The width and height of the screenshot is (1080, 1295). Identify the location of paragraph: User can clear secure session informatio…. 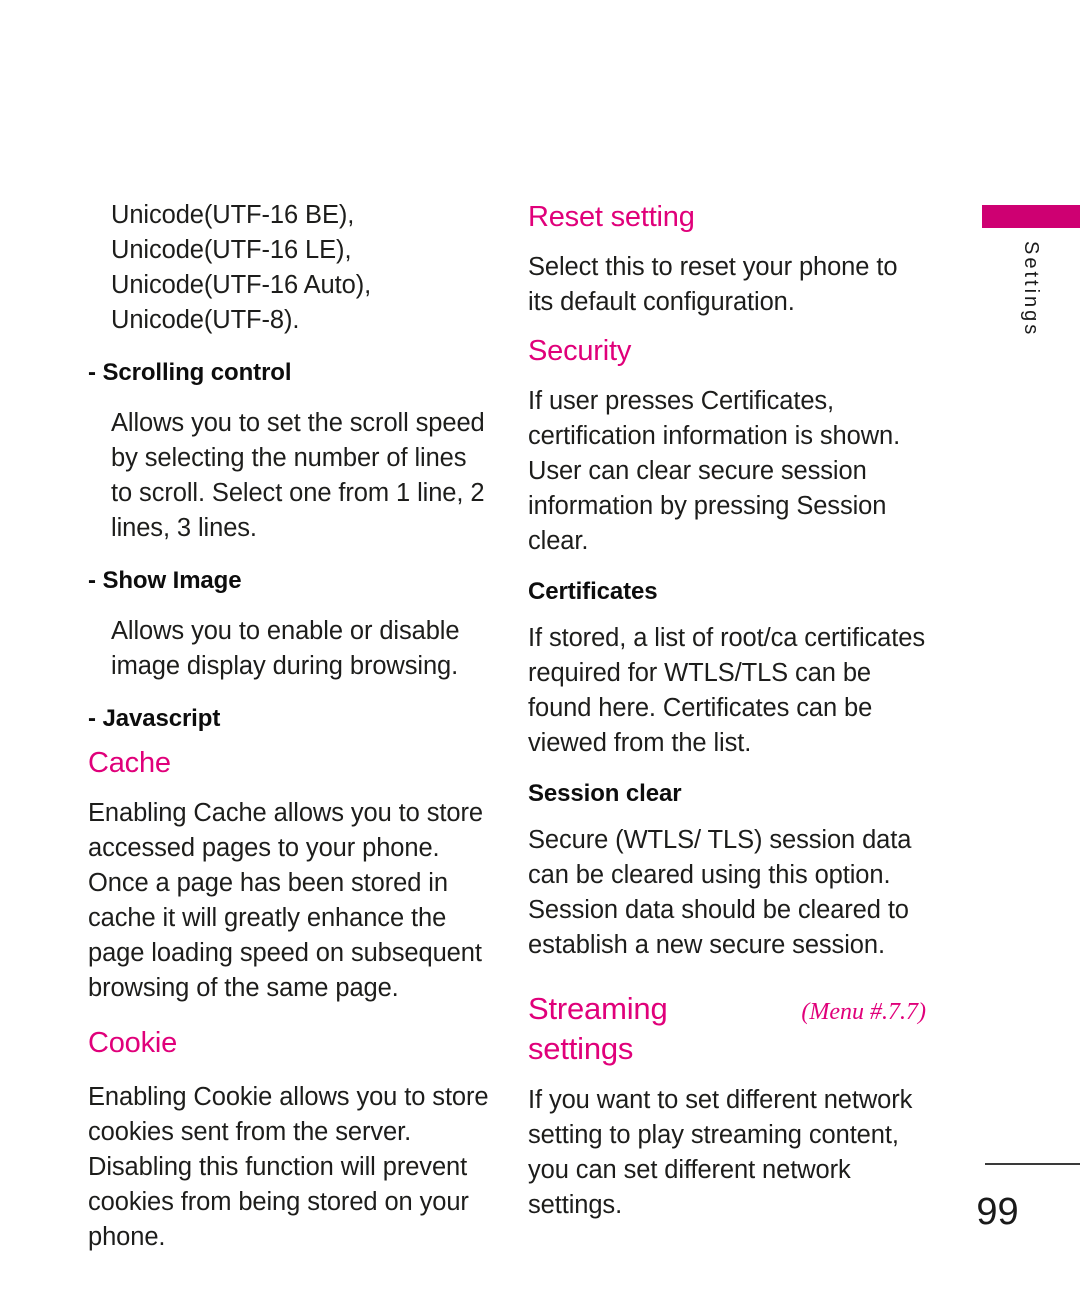
(707, 506).